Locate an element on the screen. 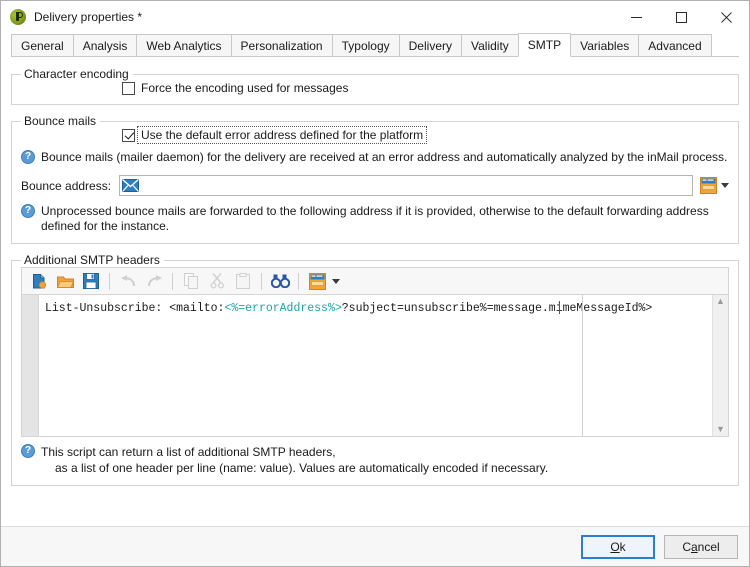 The image size is (750, 567). tab-analysis: Analysis is located at coordinates (105, 45).